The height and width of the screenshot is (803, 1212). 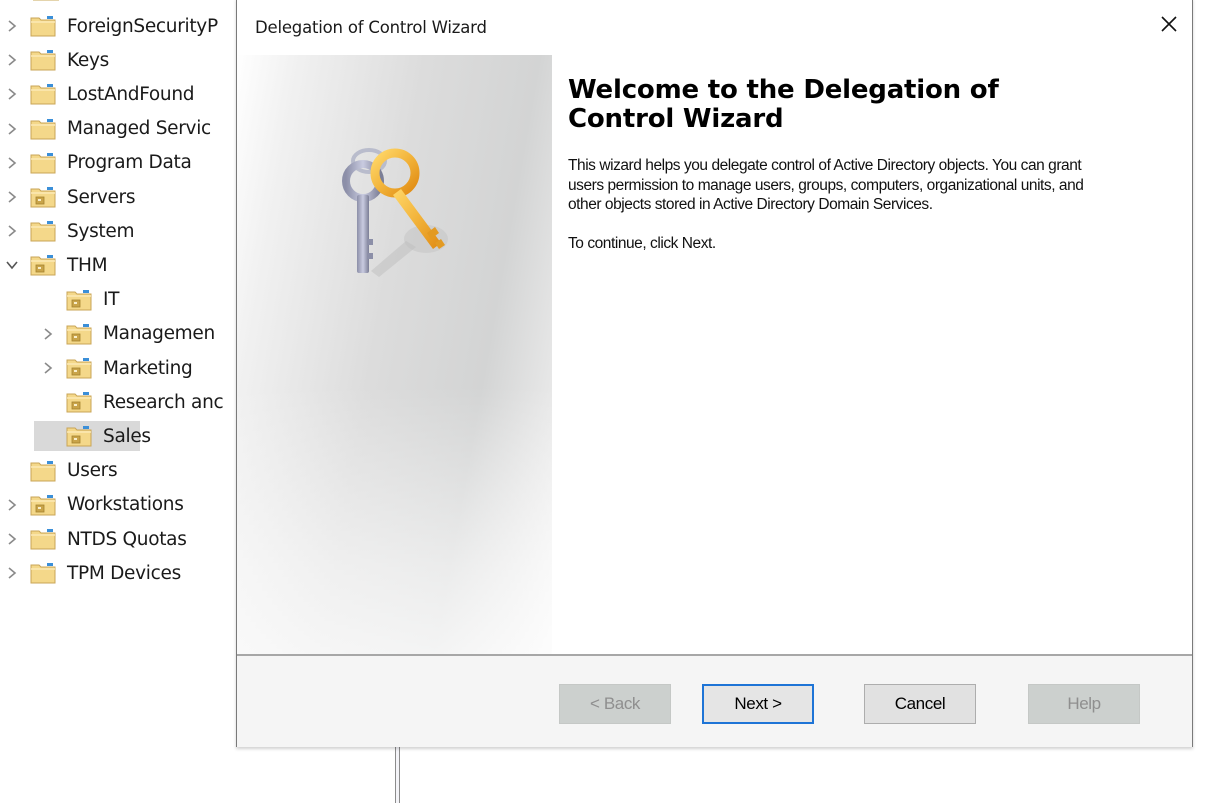 I want to click on tree-item-label: Servers, so click(x=101, y=197).